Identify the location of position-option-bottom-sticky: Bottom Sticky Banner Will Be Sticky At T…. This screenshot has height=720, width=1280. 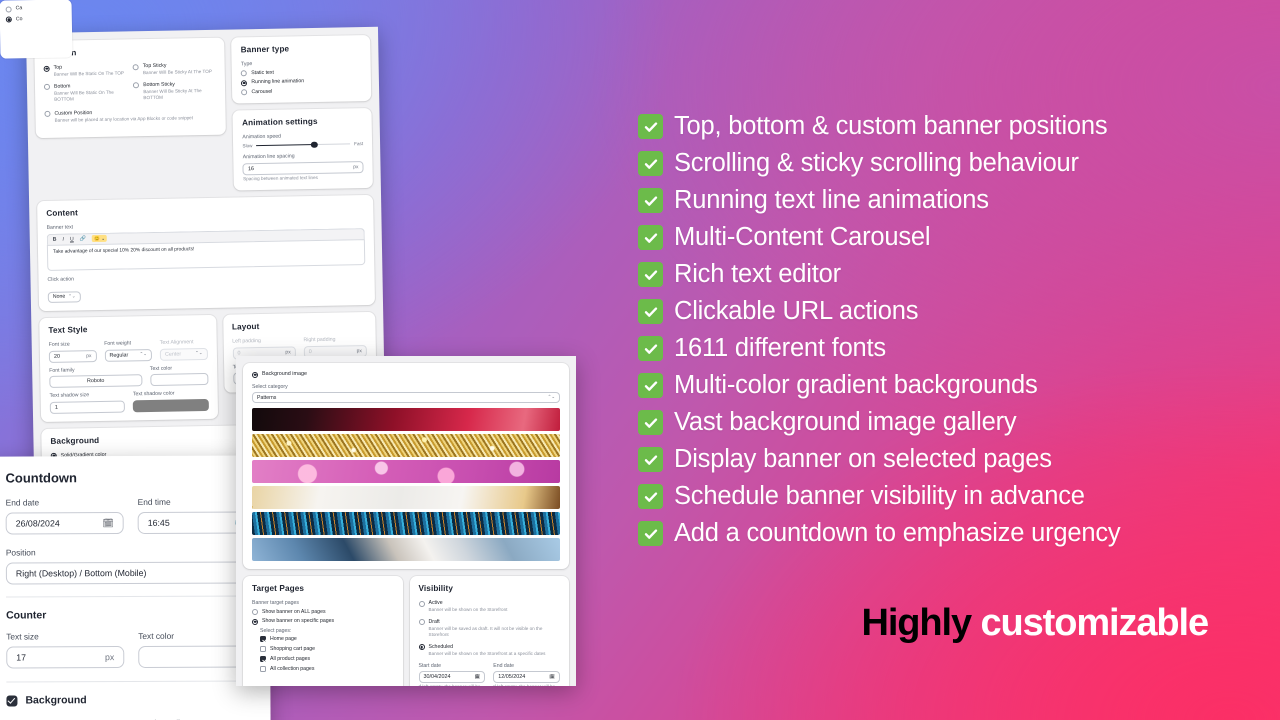
(175, 91).